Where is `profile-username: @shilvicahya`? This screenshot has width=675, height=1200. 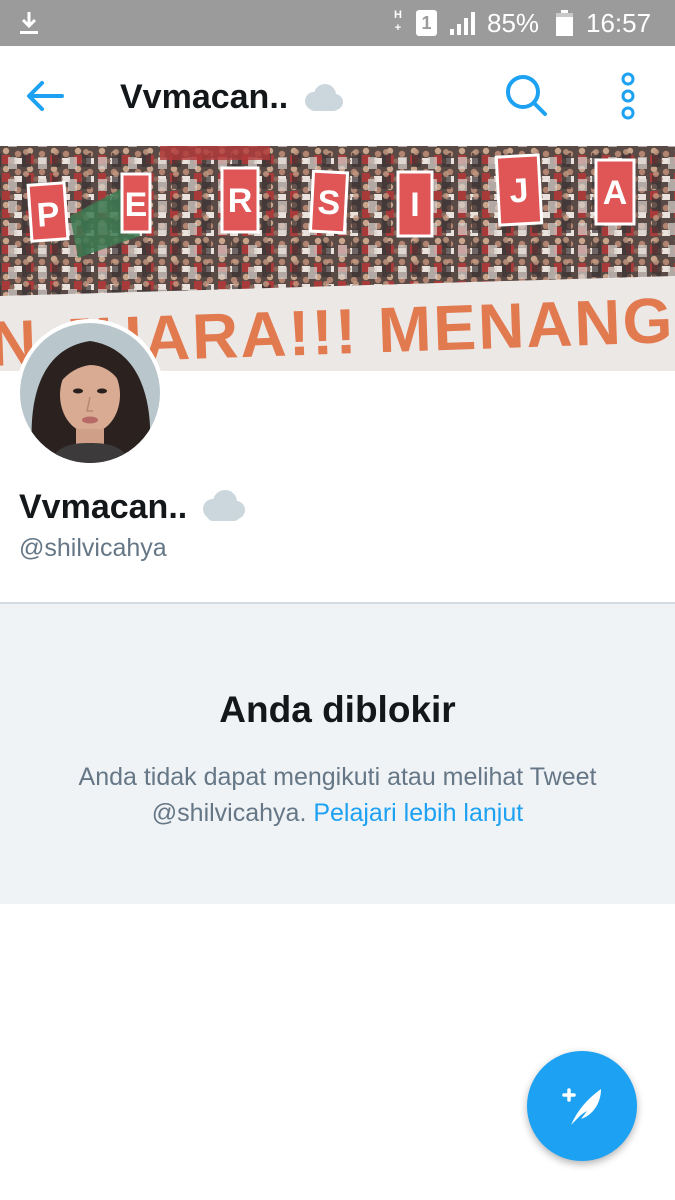 profile-username: @shilvicahya is located at coordinates (93, 548).